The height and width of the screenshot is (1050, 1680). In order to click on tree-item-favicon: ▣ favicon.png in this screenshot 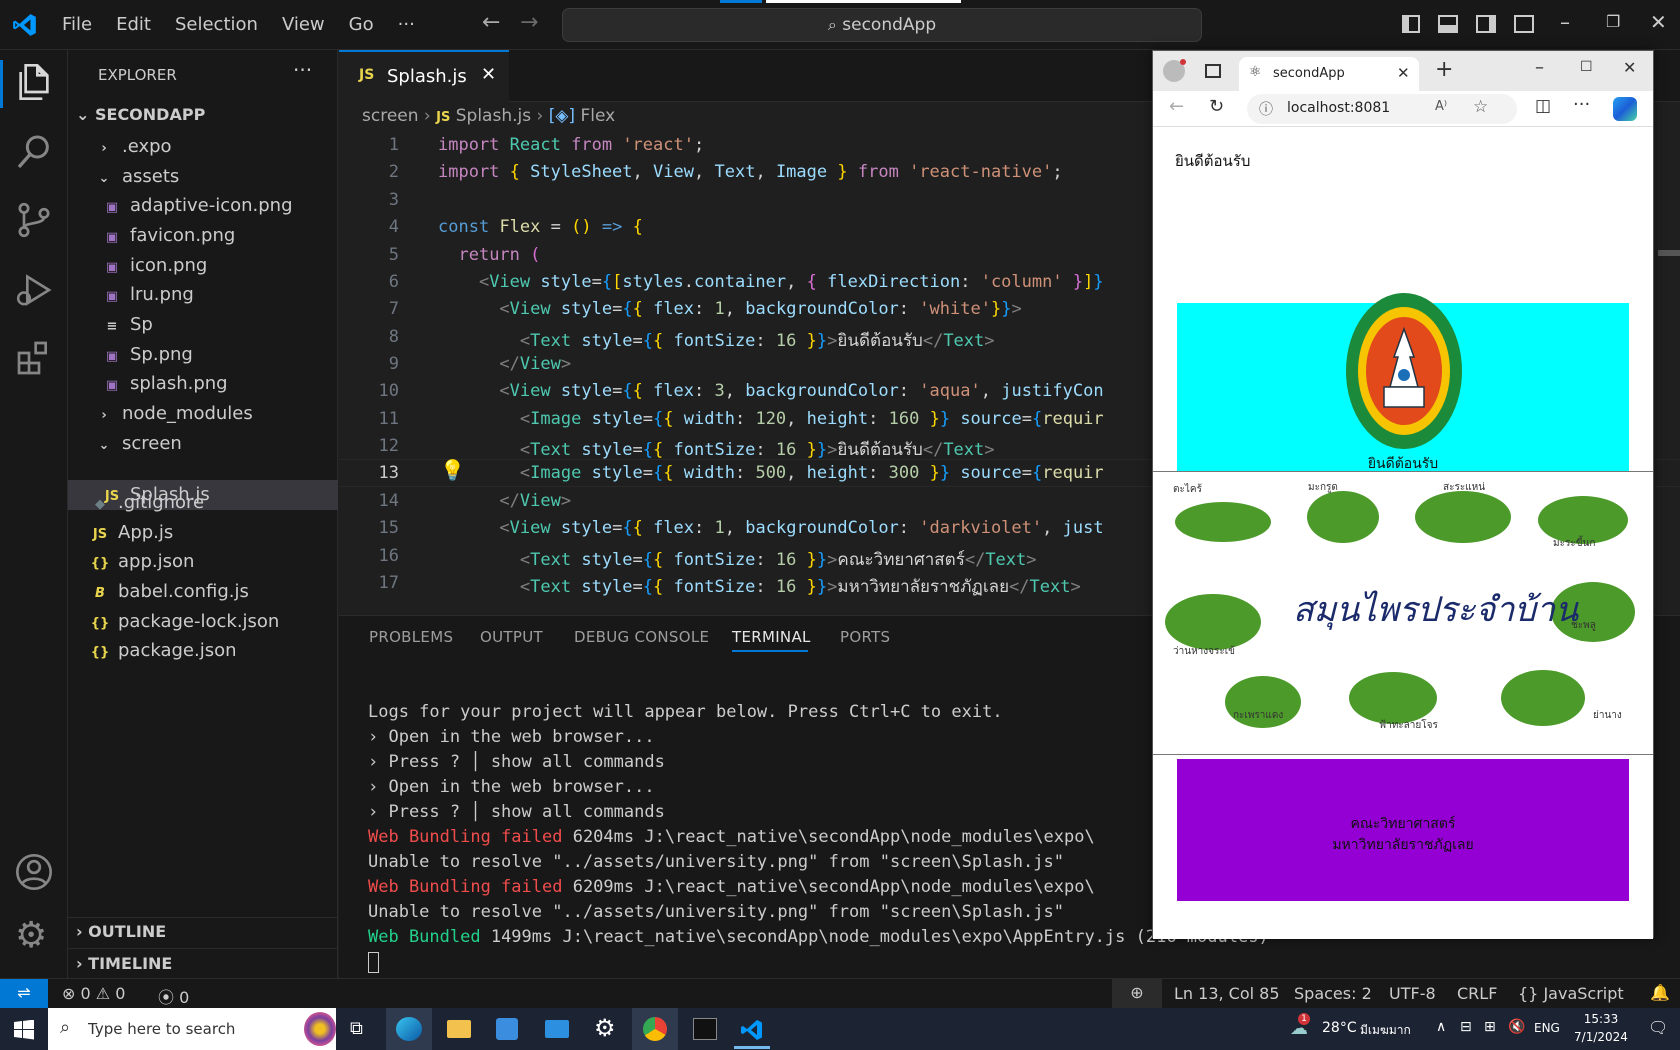, I will do `click(168, 236)`.